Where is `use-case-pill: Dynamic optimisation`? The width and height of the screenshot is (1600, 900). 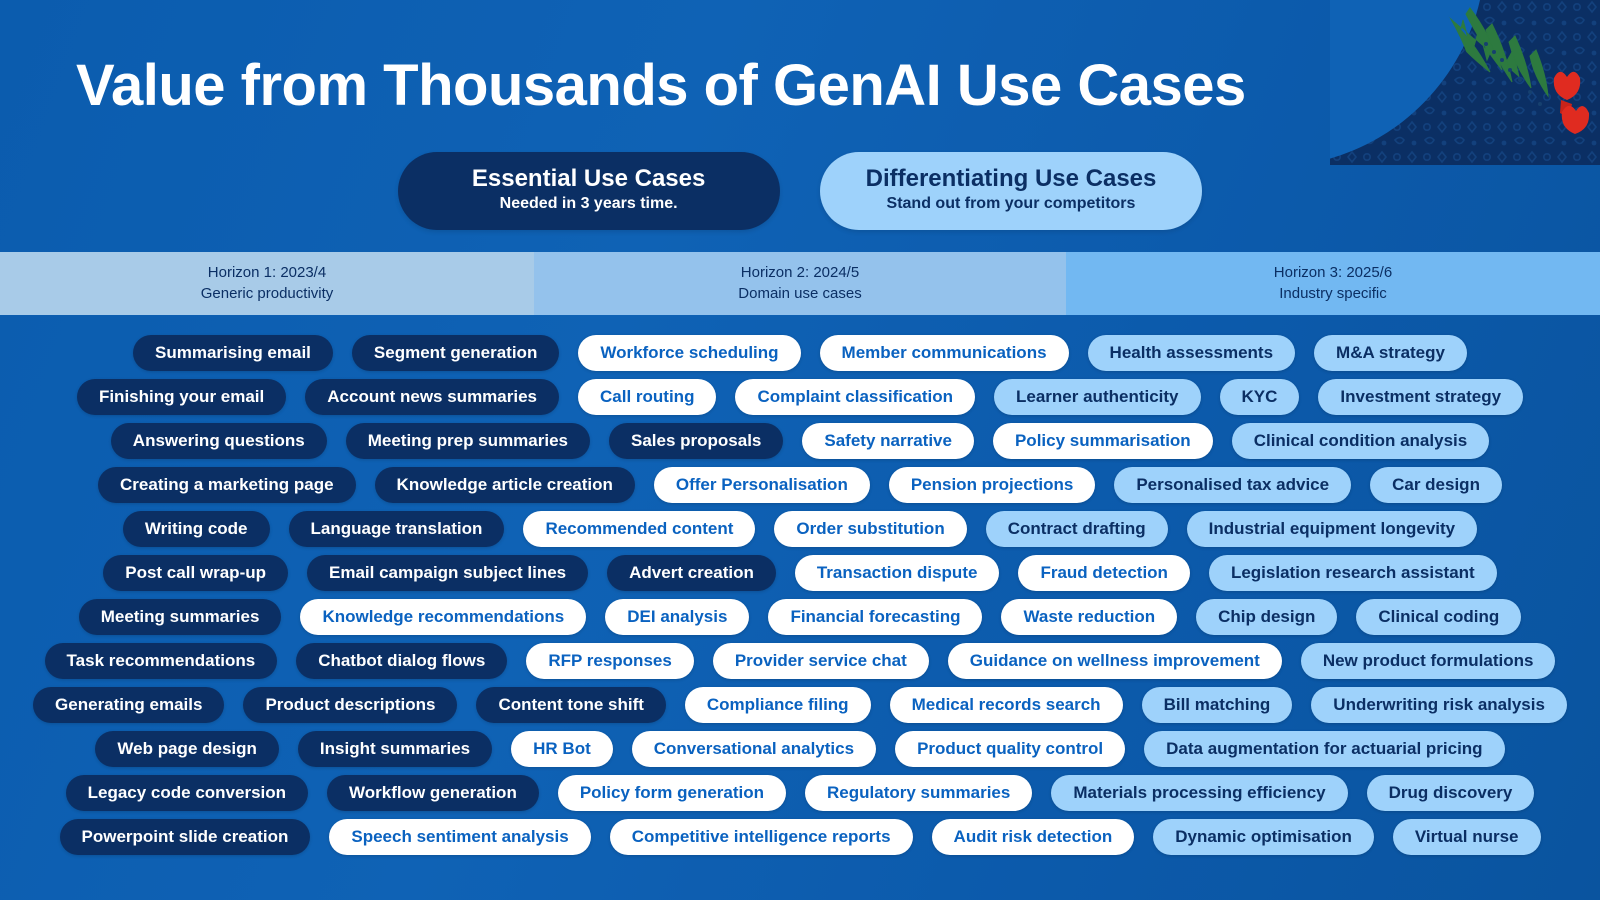 use-case-pill: Dynamic optimisation is located at coordinates (1263, 837).